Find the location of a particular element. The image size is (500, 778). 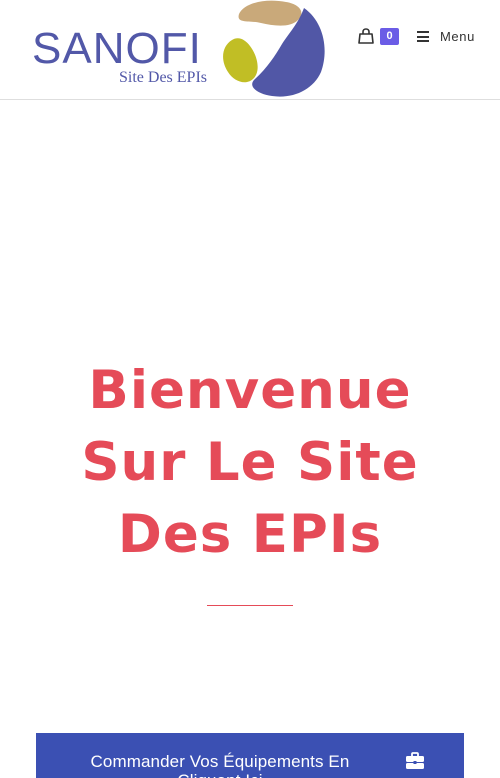

hero-title-line-3: Des EPIs is located at coordinates (250, 534).